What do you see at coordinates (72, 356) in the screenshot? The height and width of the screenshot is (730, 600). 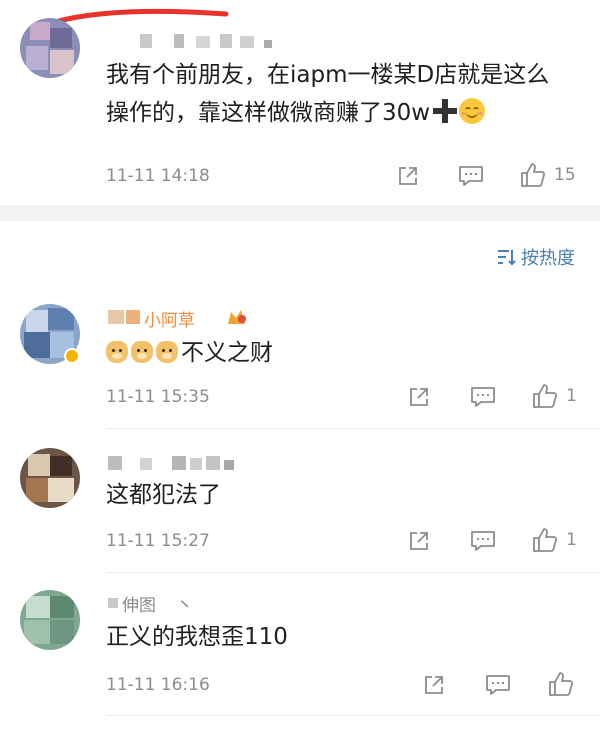 I see `verified-badge-icon` at bounding box center [72, 356].